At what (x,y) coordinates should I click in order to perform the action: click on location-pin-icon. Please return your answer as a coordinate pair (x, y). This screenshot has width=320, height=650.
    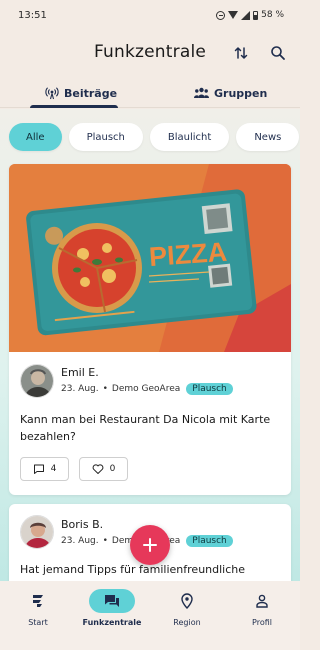
    Looking at the image, I should click on (187, 601).